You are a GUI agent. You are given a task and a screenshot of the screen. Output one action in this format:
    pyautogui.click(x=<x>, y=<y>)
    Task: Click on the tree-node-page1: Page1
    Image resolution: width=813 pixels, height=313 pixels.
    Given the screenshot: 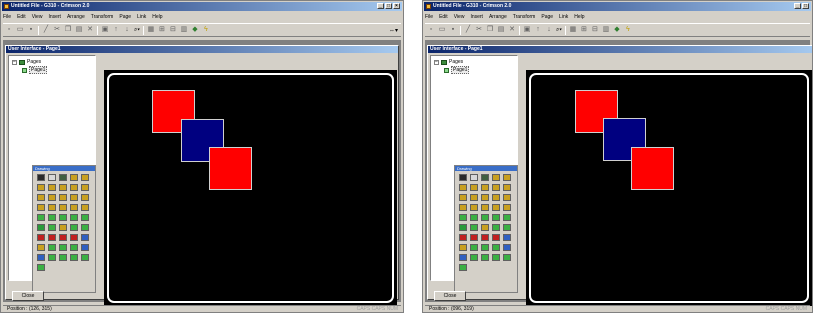 What is the action you would take?
    pyautogui.click(x=35, y=70)
    